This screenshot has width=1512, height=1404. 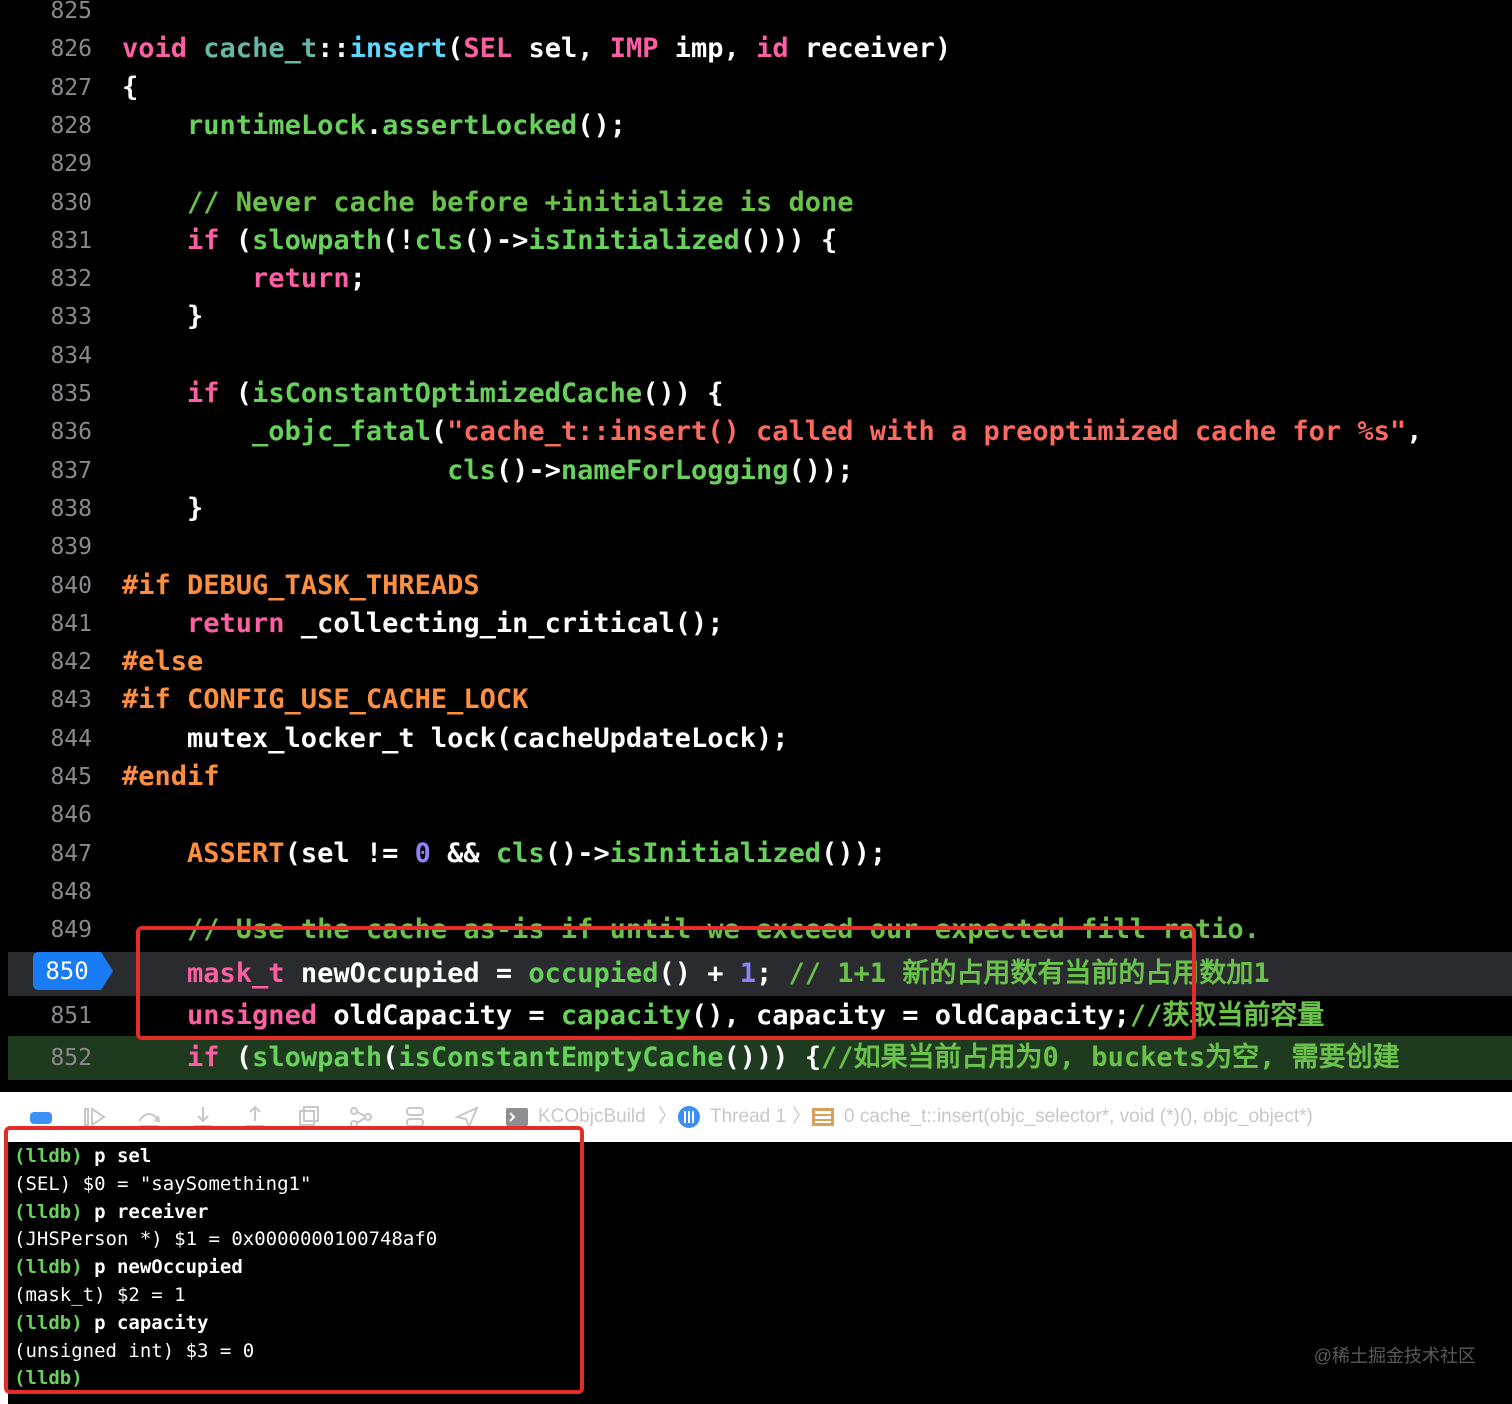 I want to click on breadcrumb-thread: Thread 1, so click(x=748, y=1117).